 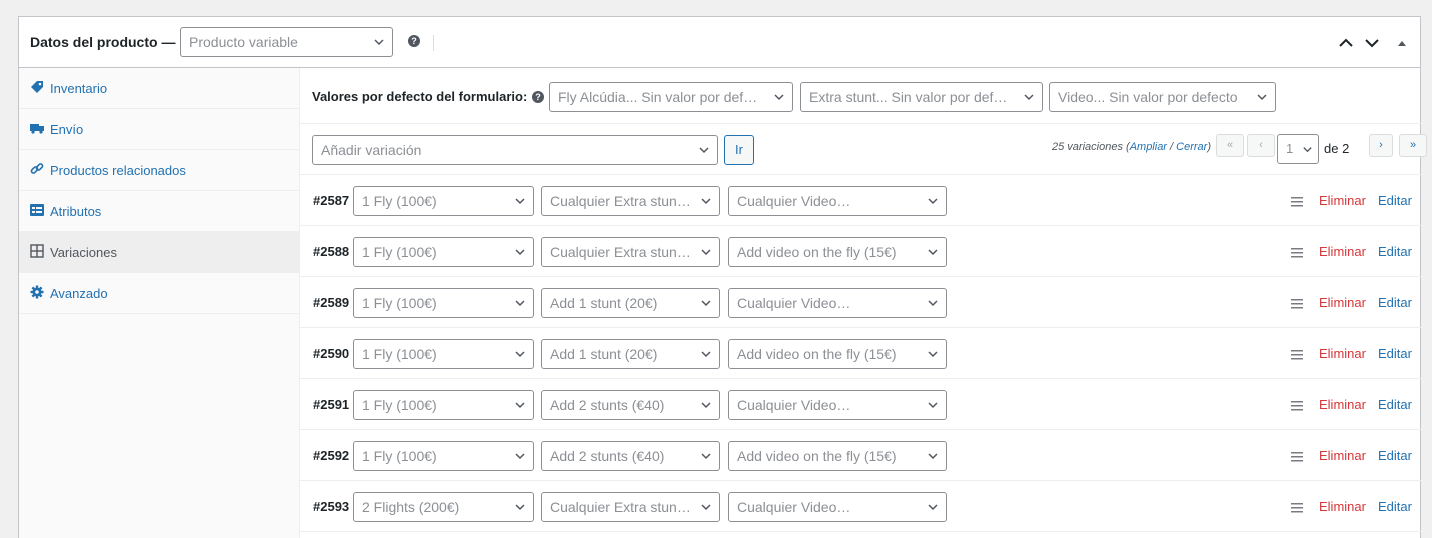 What do you see at coordinates (159, 252) in the screenshot?
I see `tab-variaciones: Variaciones` at bounding box center [159, 252].